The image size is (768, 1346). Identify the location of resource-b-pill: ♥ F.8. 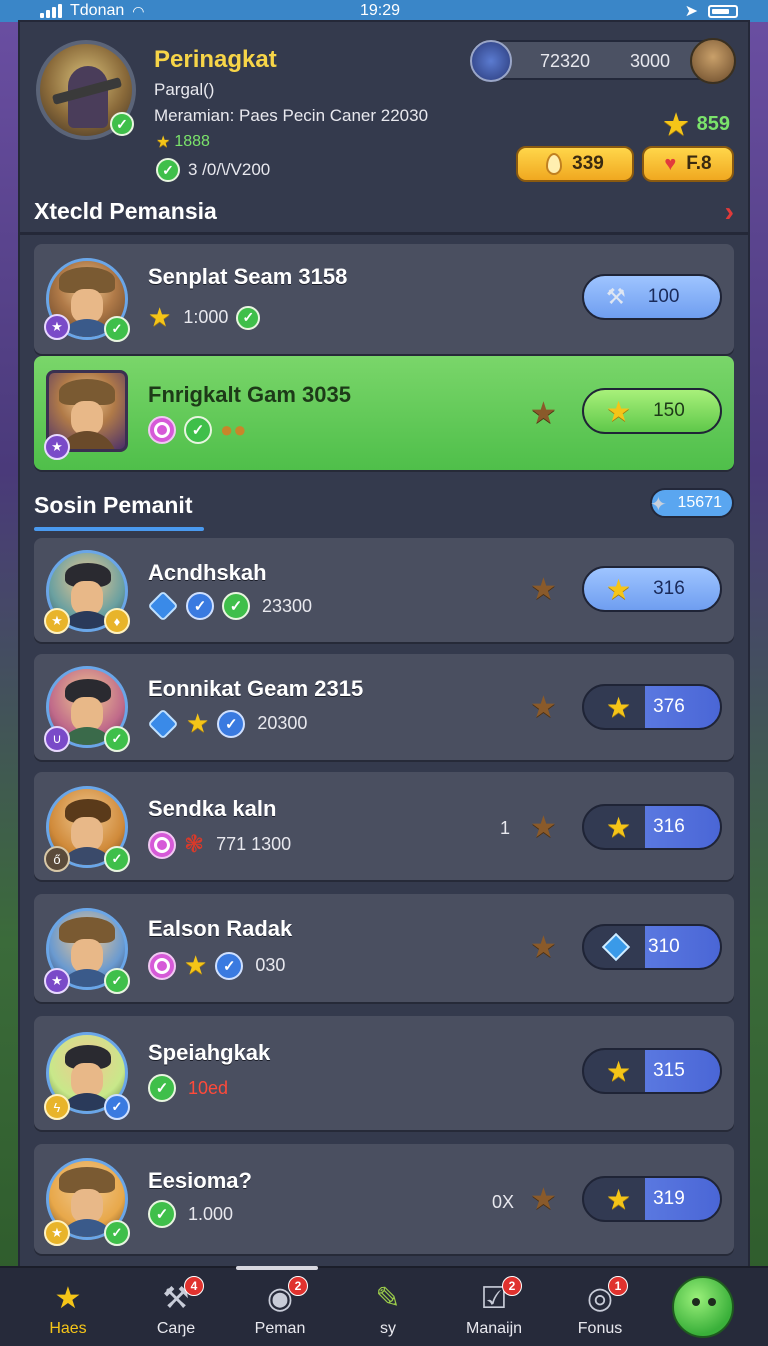
(688, 164).